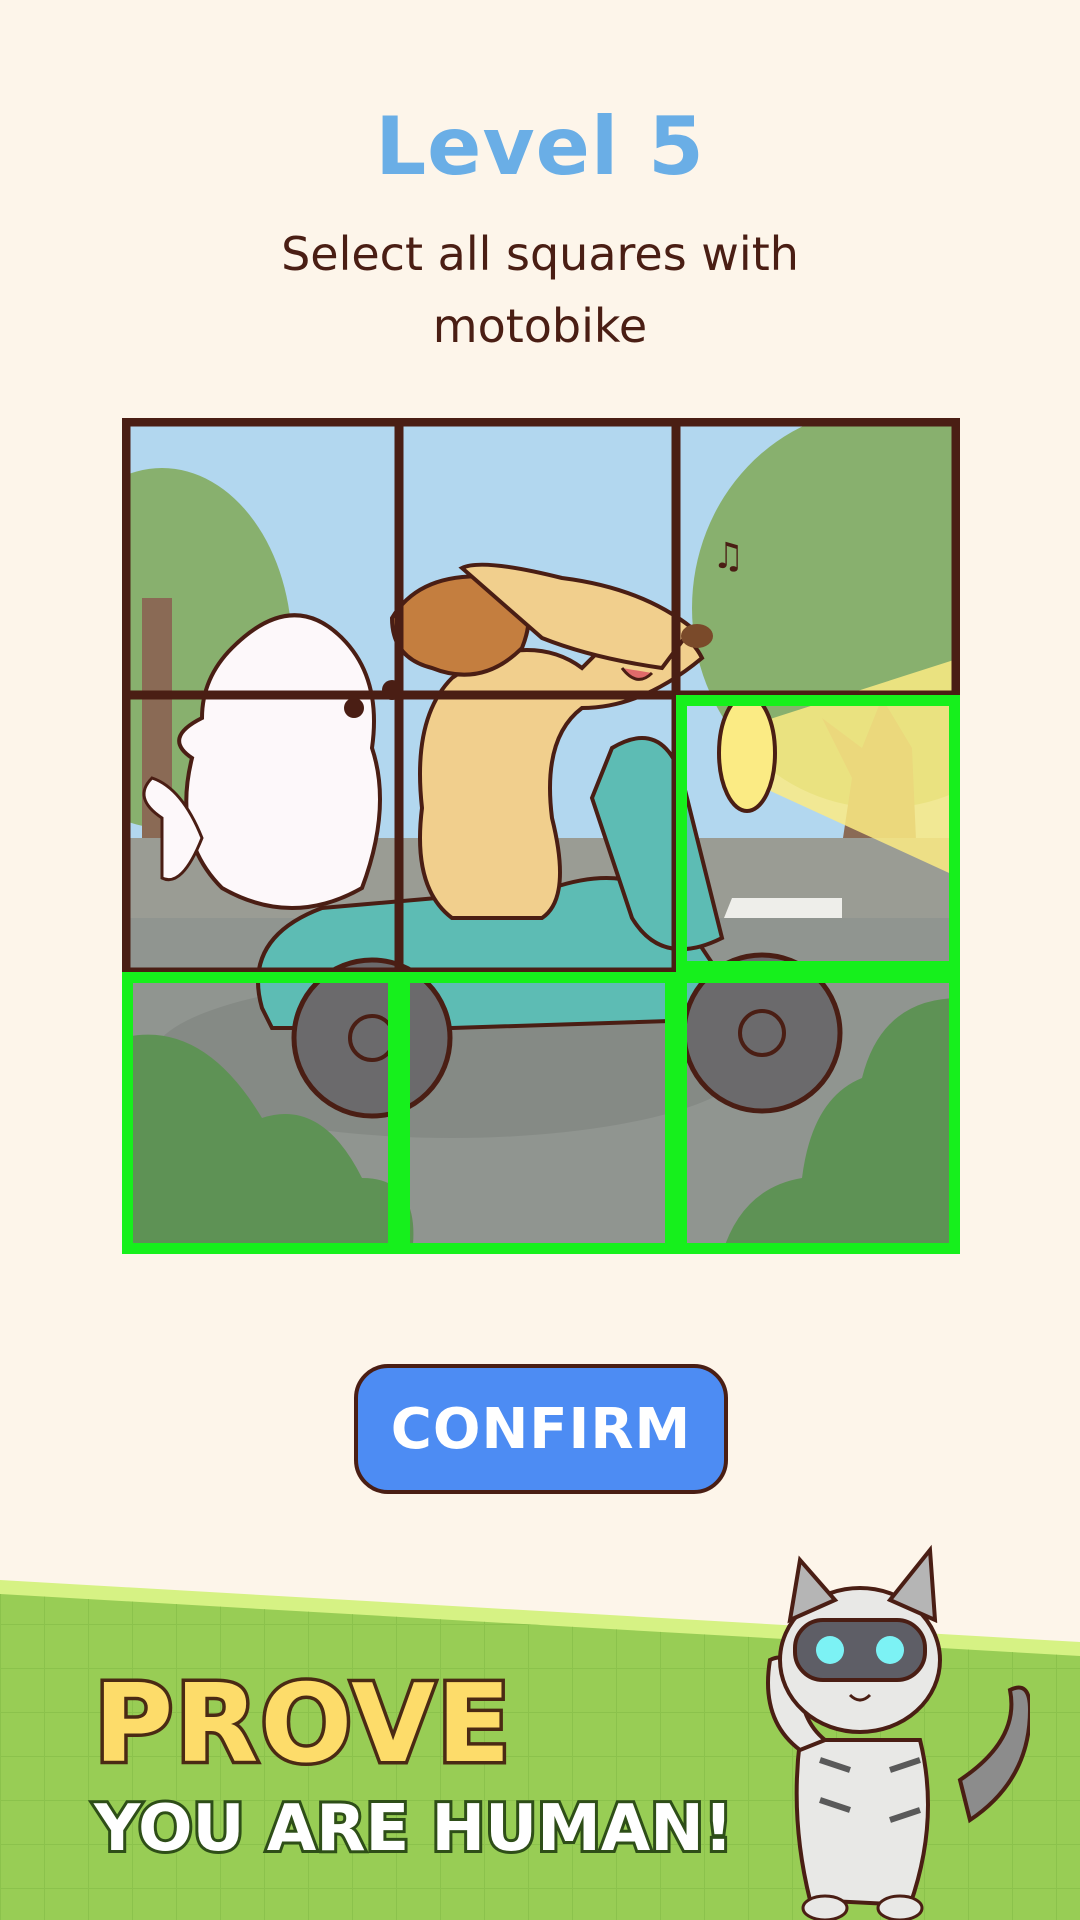 The image size is (1080, 1920). I want to click on confirm-button: CONFIRM, so click(541, 1429).